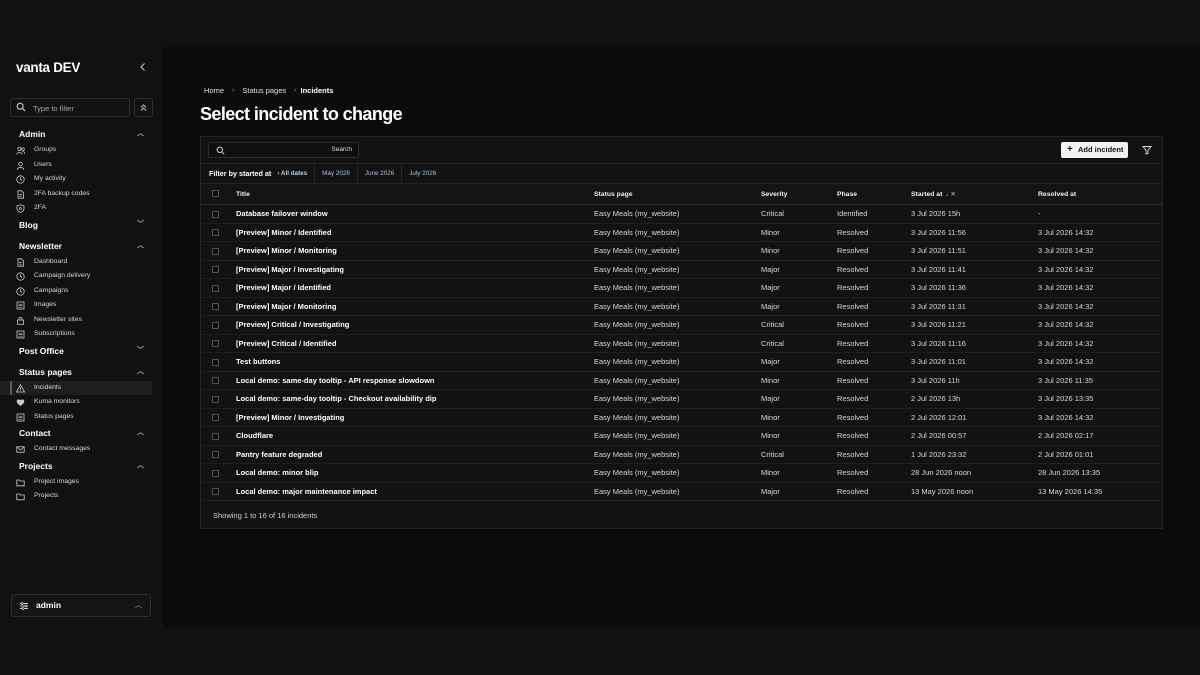 This screenshot has width=1200, height=675. What do you see at coordinates (874, 194) in the screenshot?
I see `column-phase: Phase` at bounding box center [874, 194].